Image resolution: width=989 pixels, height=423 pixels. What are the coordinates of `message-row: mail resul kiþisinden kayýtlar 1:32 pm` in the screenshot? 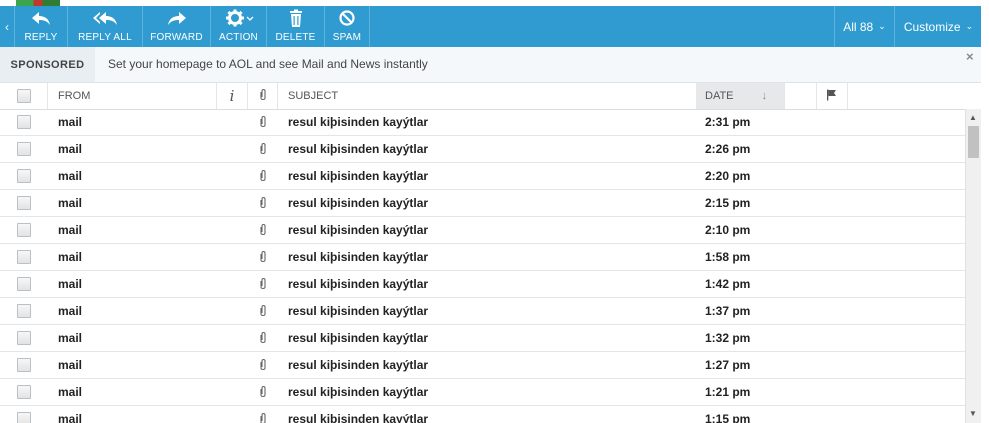 It's located at (482, 338).